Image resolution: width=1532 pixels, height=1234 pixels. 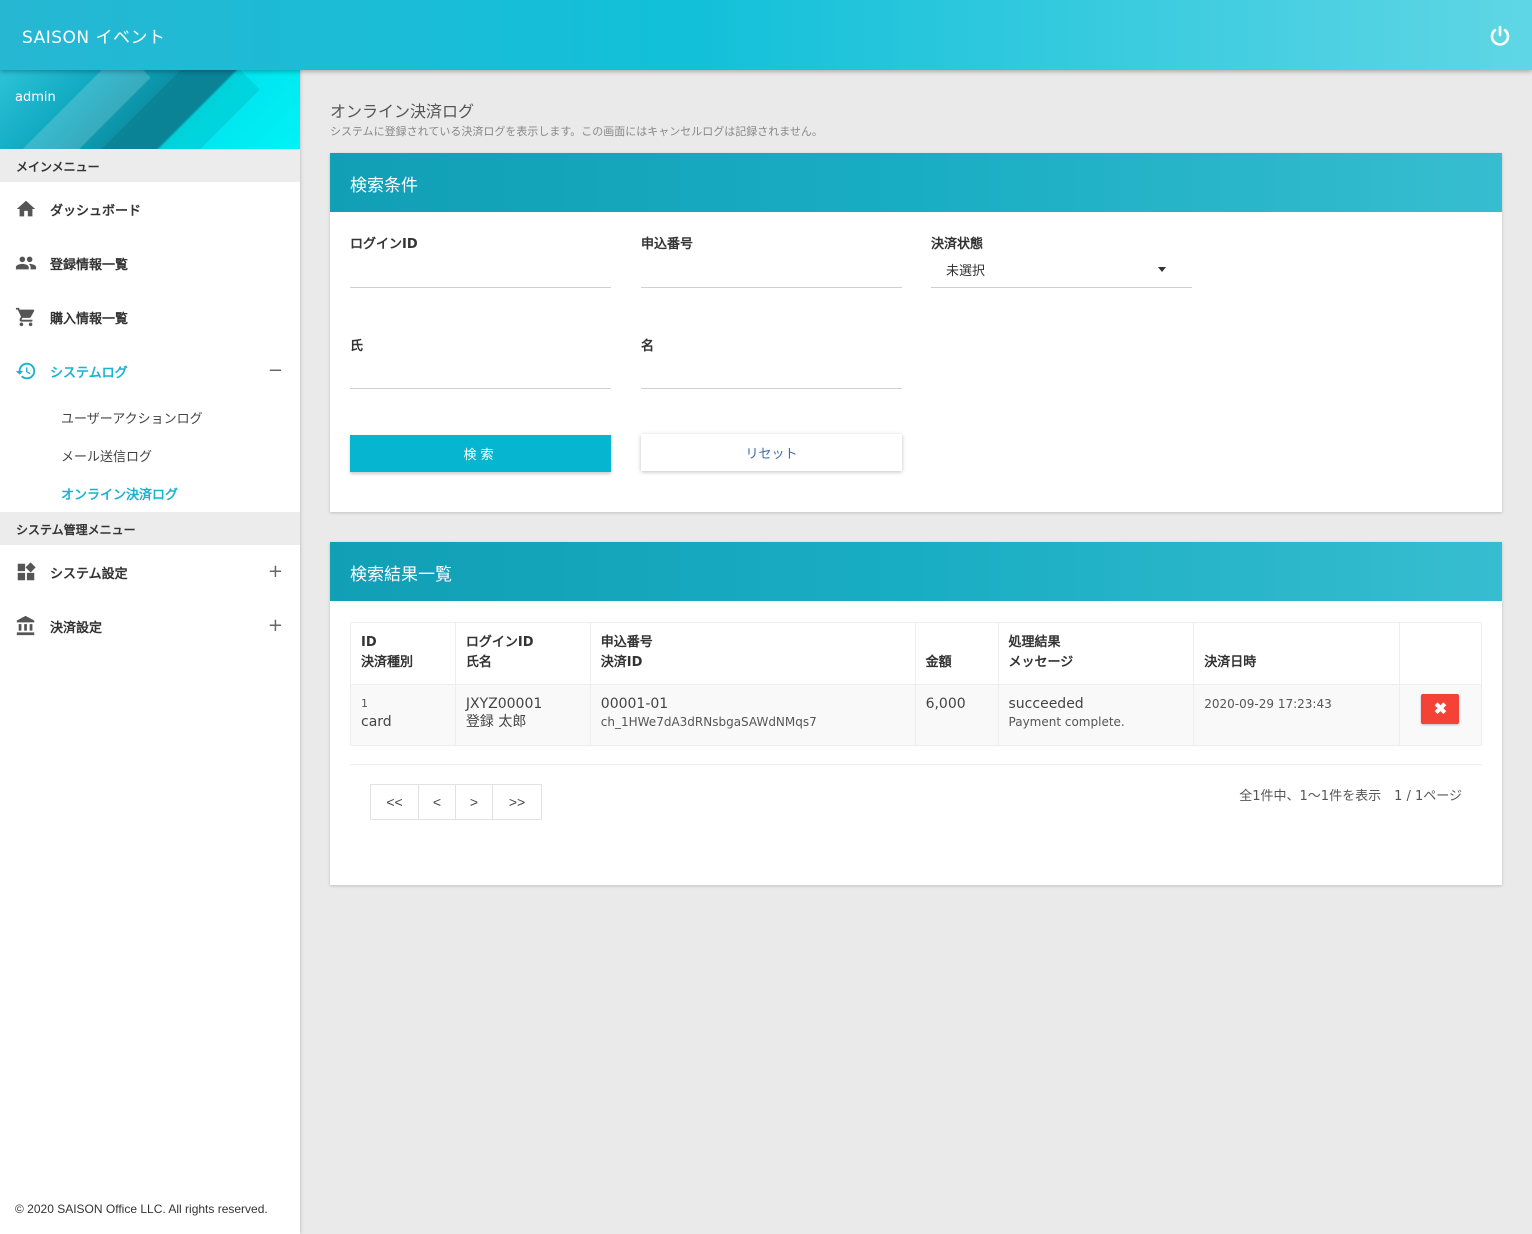 What do you see at coordinates (76, 628) in the screenshot?
I see `sidebar-item-label: 決済設定` at bounding box center [76, 628].